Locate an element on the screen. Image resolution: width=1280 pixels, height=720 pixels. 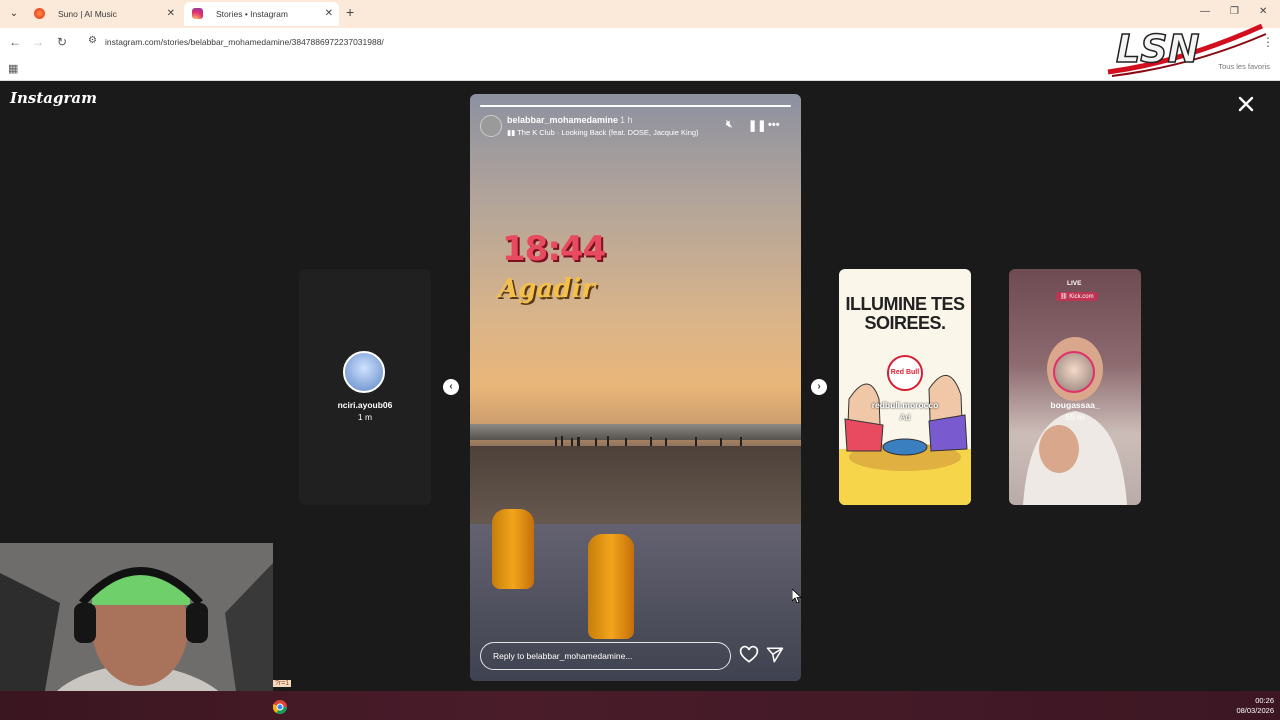
tab-suno: Suno | AI Music ✕ is located at coordinates (103, 14).